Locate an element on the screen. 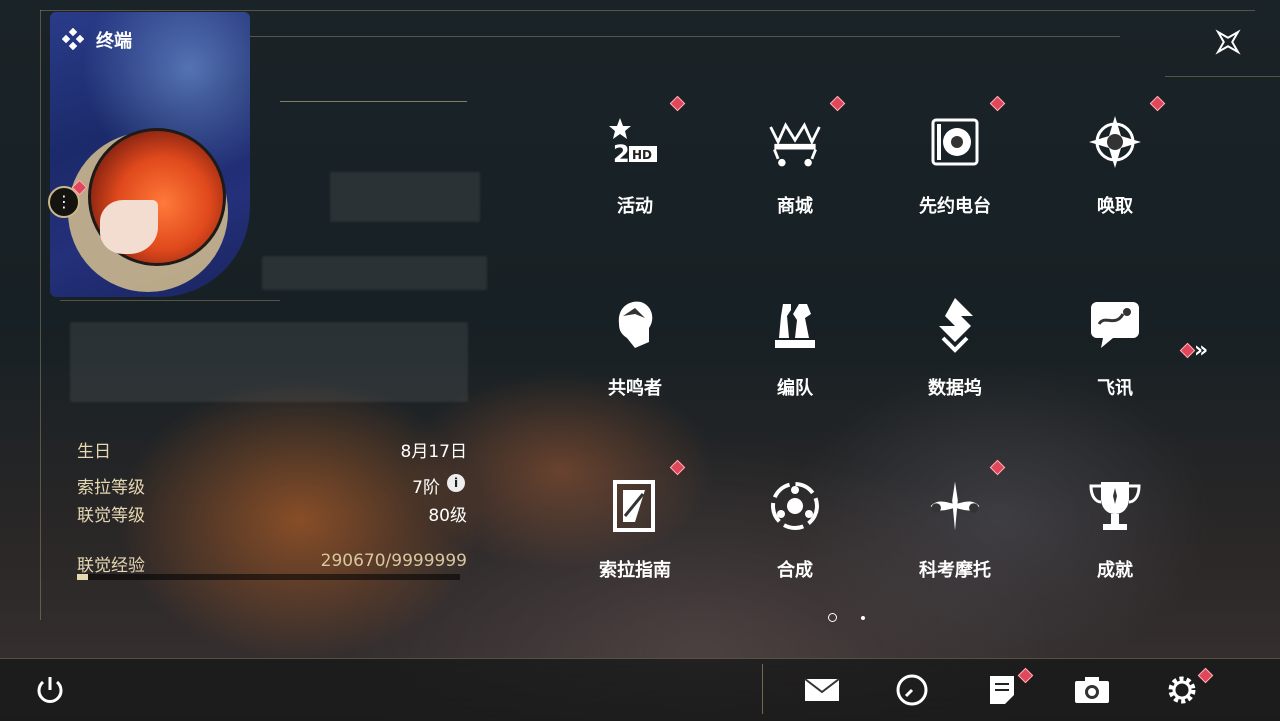 Image resolution: width=1280 pixels, height=721 pixels. notes-button is located at coordinates (1002, 690).